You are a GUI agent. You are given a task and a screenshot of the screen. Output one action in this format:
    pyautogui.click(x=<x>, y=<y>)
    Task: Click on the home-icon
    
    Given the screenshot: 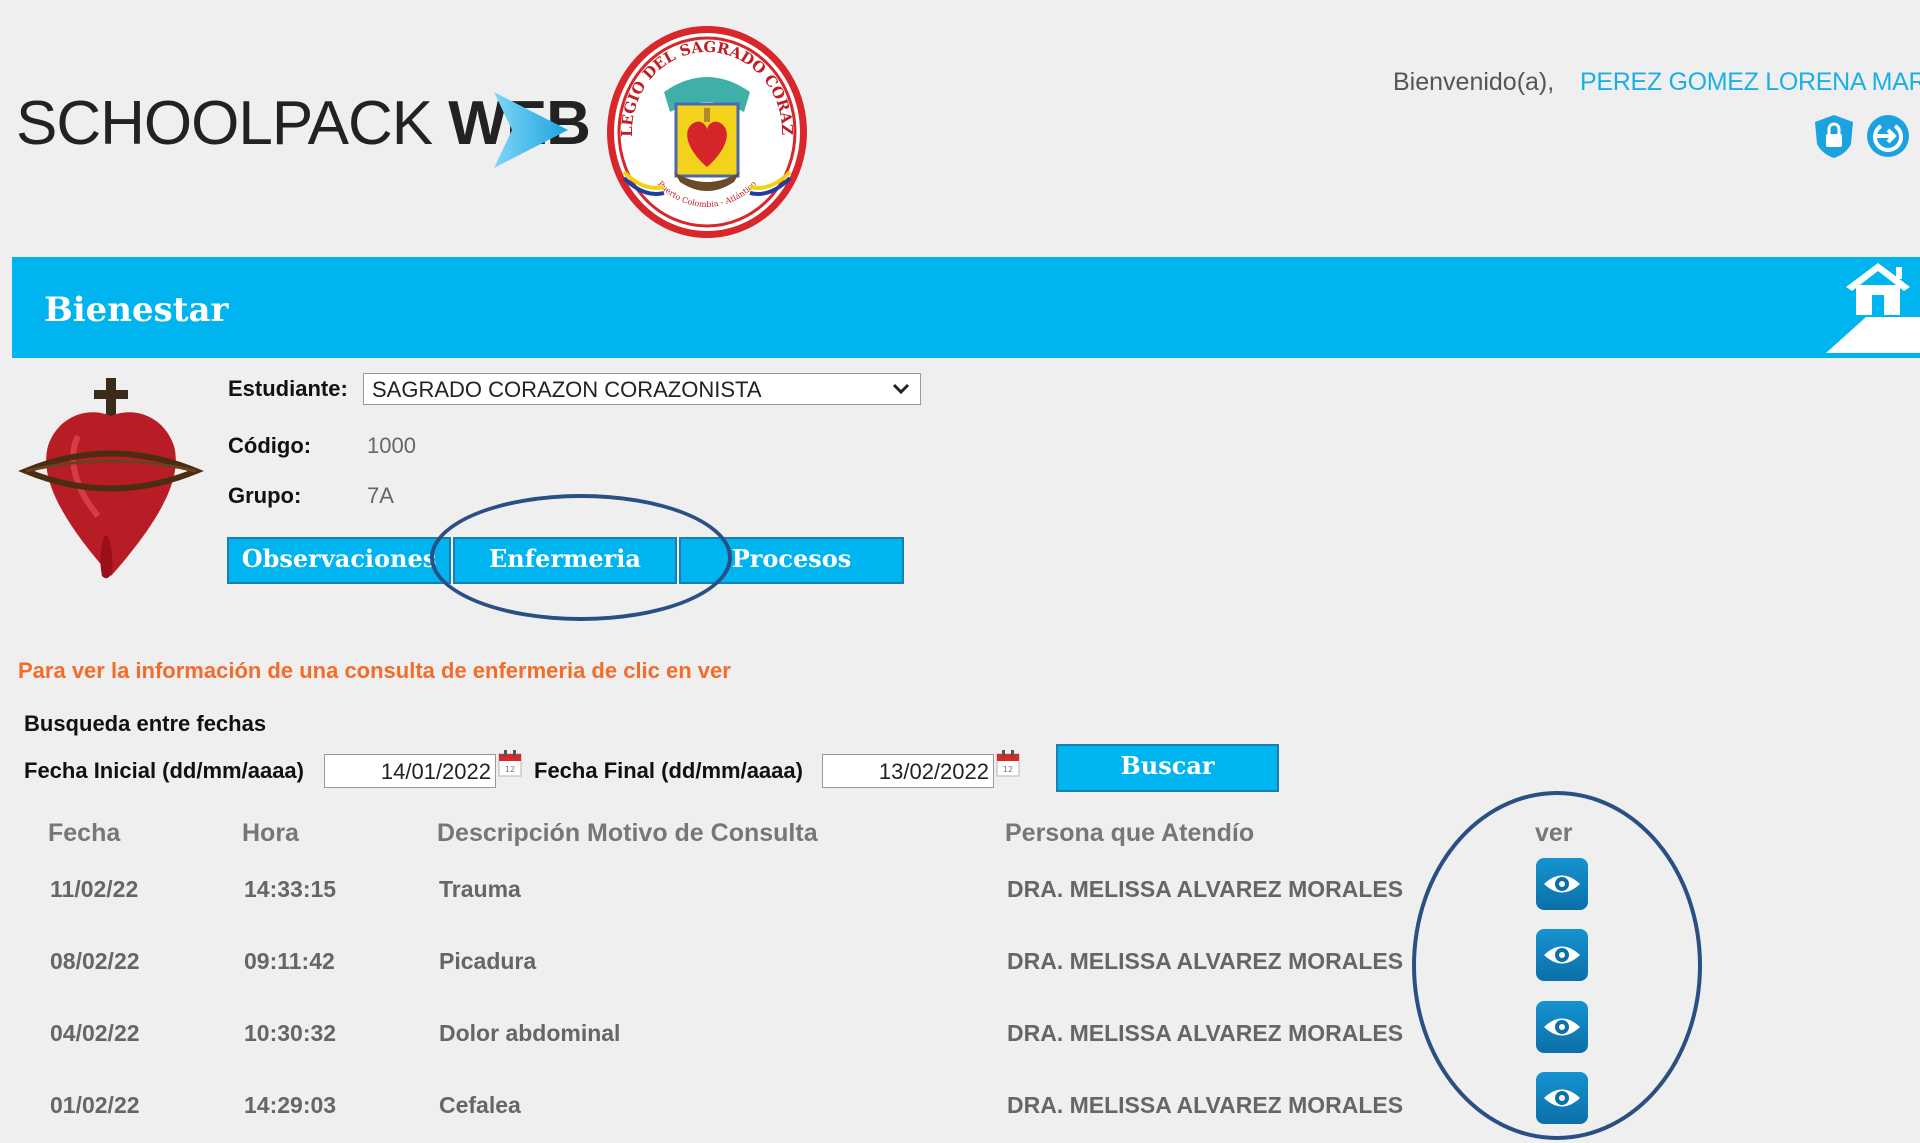 What is the action you would take?
    pyautogui.click(x=1873, y=305)
    